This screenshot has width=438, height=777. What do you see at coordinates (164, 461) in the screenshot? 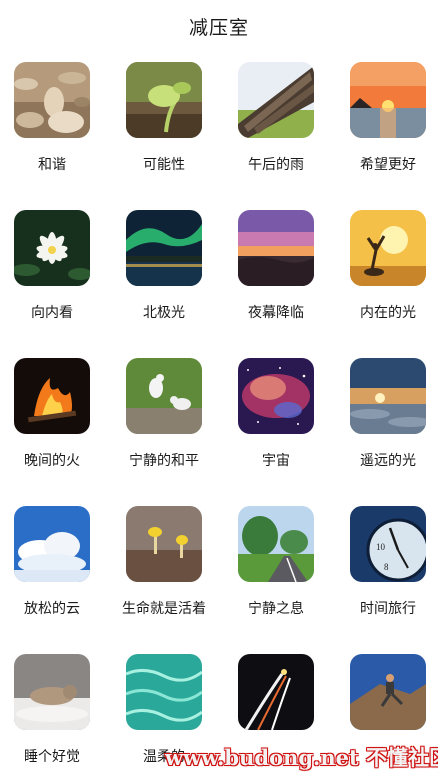
I see `scene-label: 宁静的和平` at bounding box center [164, 461].